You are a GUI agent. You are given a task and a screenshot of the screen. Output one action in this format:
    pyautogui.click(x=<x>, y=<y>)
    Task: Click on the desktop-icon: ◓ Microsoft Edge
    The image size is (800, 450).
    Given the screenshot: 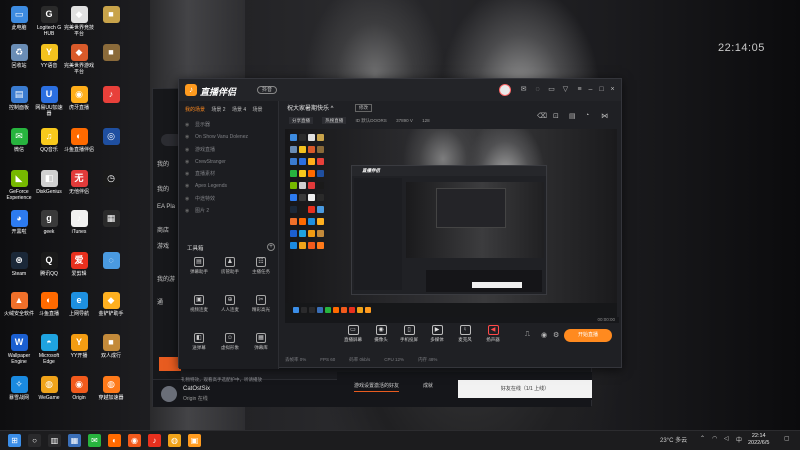 What is the action you would take?
    pyautogui.click(x=49, y=349)
    